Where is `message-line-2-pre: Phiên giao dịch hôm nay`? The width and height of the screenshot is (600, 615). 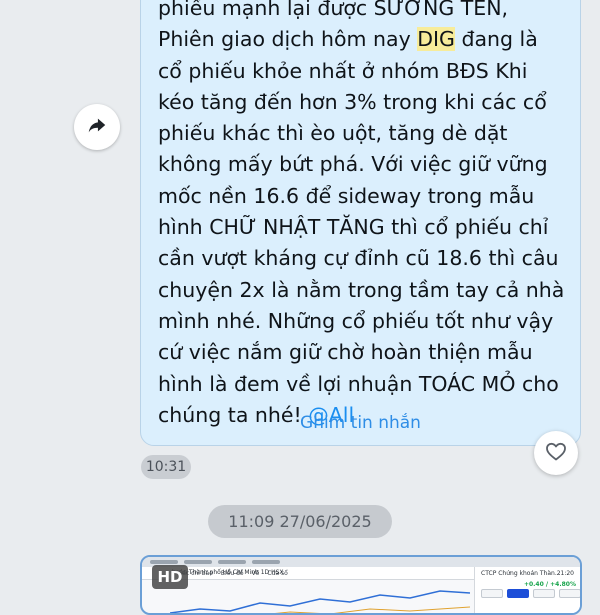
message-line-2-pre: Phiên giao dịch hôm nay is located at coordinates (288, 39).